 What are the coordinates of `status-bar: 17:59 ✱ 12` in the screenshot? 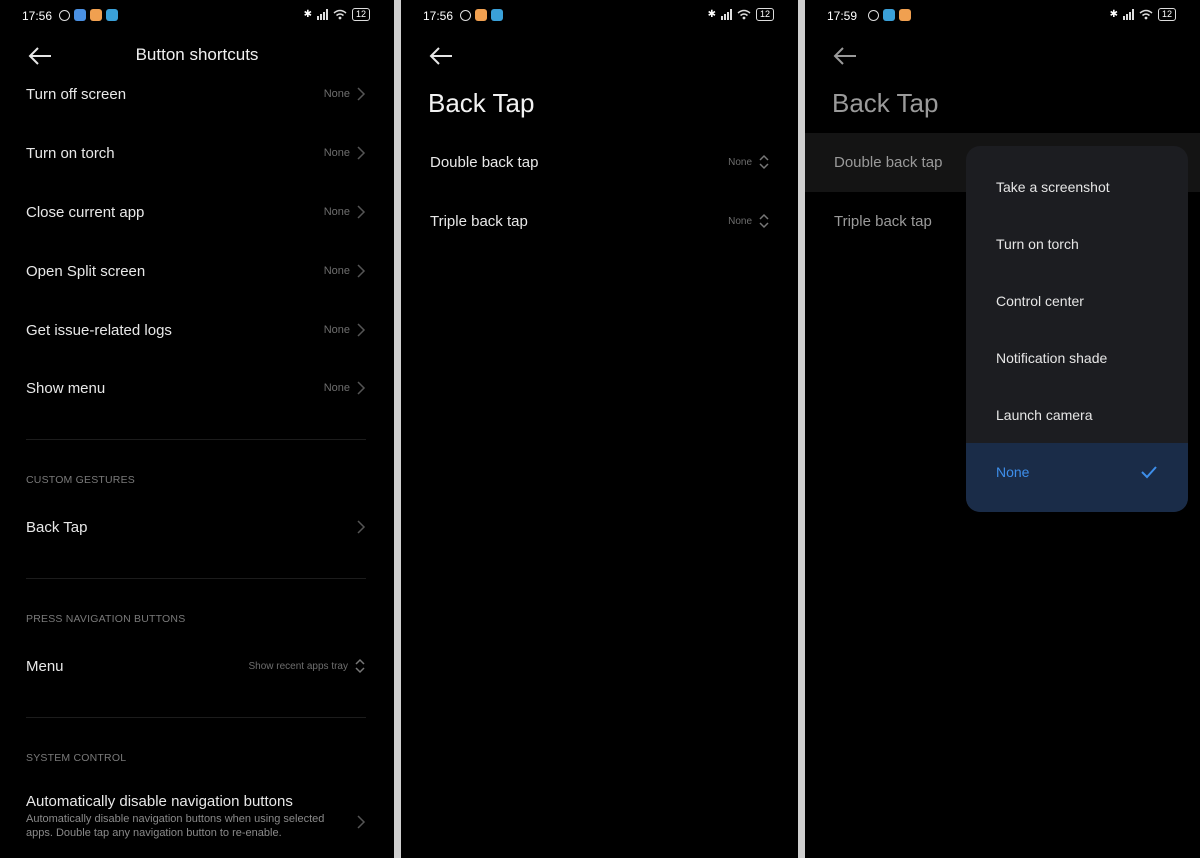 It's located at (1002, 16).